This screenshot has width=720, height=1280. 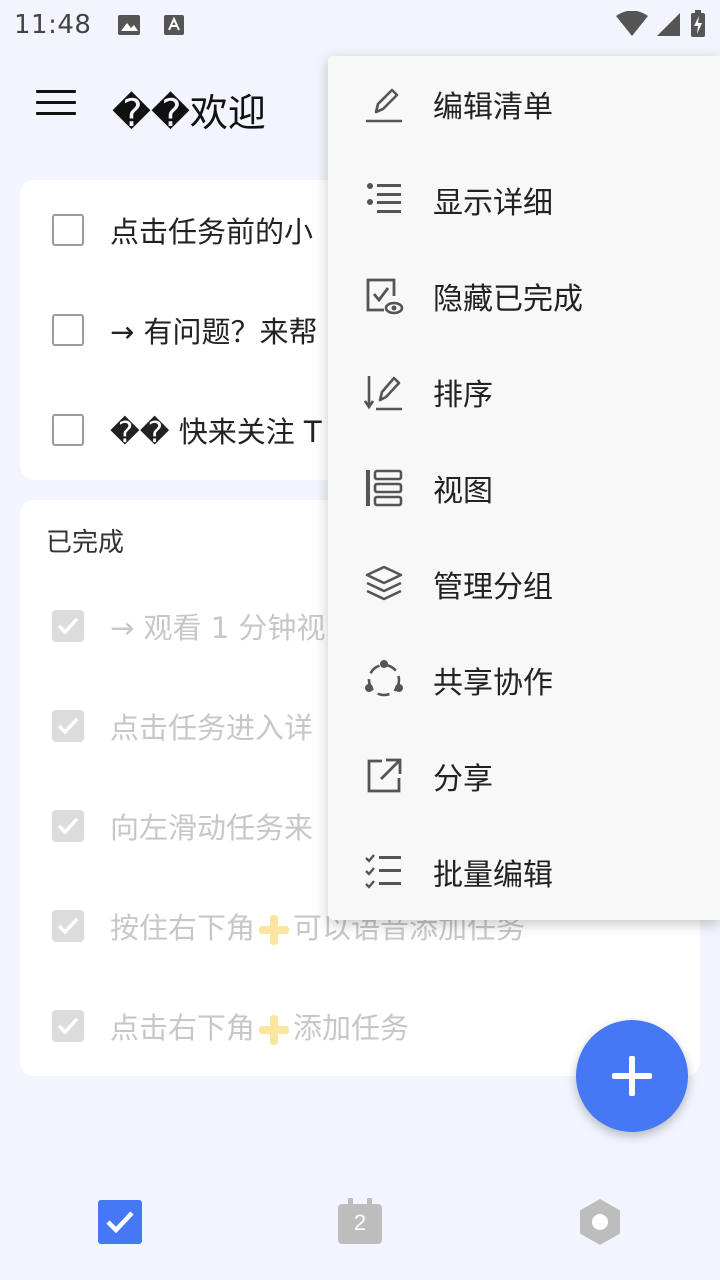 What do you see at coordinates (218, 628) in the screenshot?
I see `task-text: → 观看 1 分钟视` at bounding box center [218, 628].